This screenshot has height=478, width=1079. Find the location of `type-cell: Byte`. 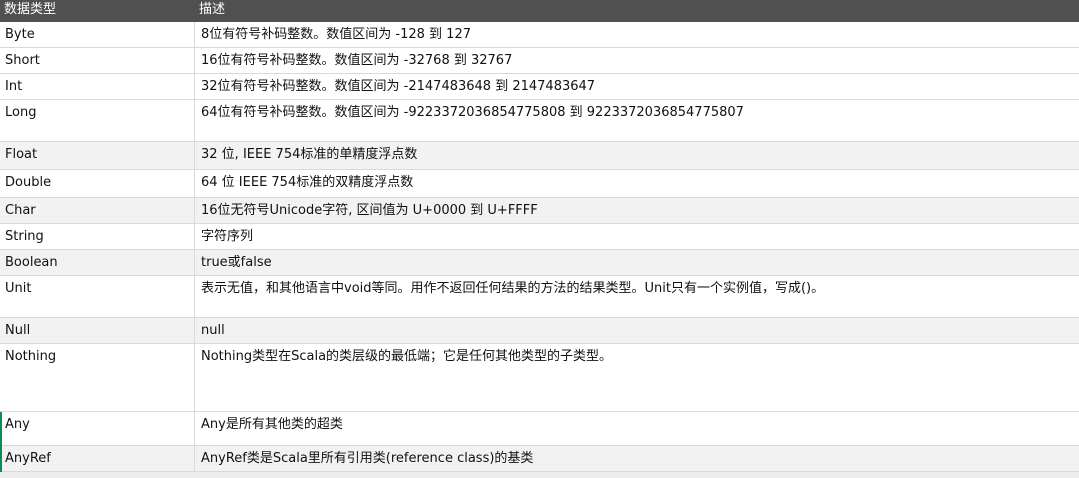

type-cell: Byte is located at coordinates (97, 34).